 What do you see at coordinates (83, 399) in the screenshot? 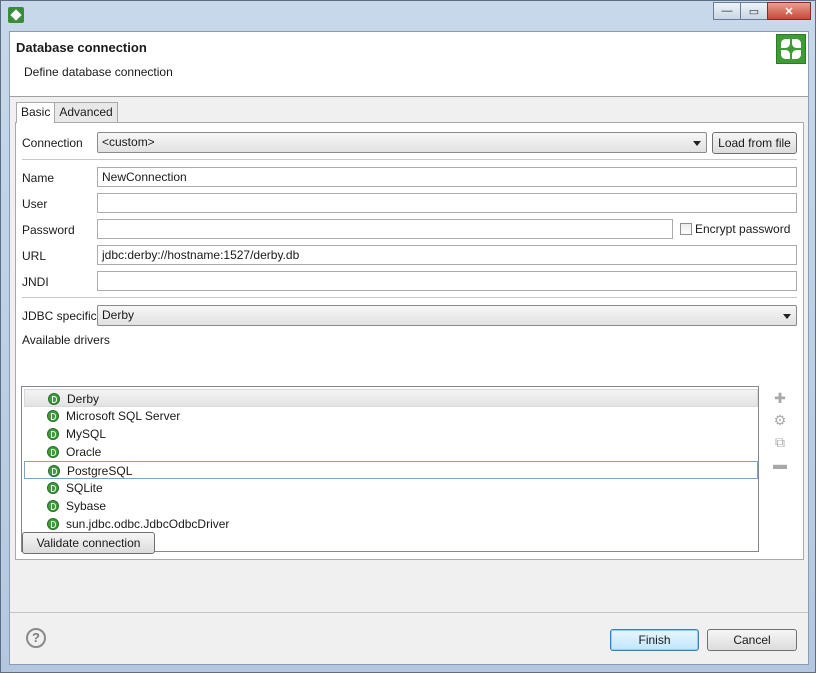
I see `driver-label: Derby` at bounding box center [83, 399].